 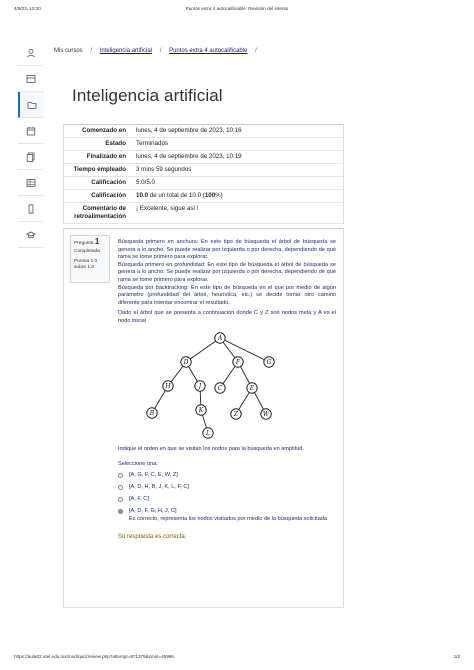 I want to click on tree-node-h: H, so click(x=168, y=385).